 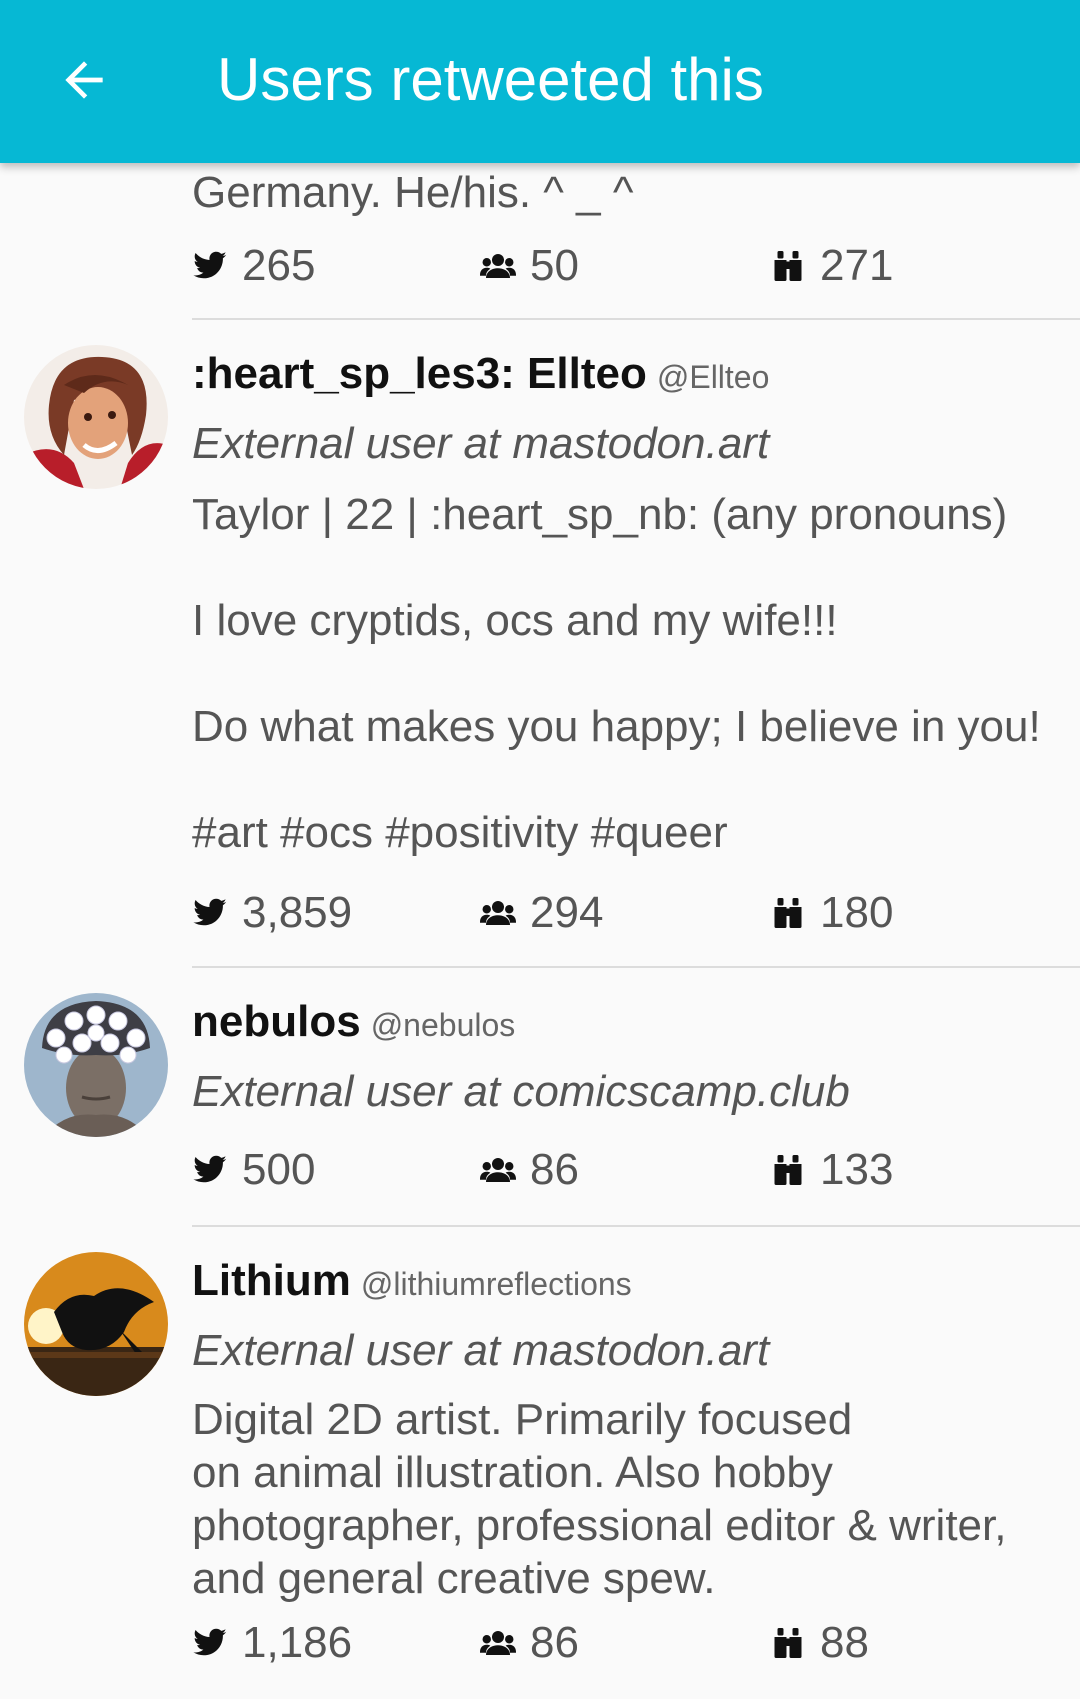 I want to click on tweet-count-value: 3,859, so click(x=297, y=912).